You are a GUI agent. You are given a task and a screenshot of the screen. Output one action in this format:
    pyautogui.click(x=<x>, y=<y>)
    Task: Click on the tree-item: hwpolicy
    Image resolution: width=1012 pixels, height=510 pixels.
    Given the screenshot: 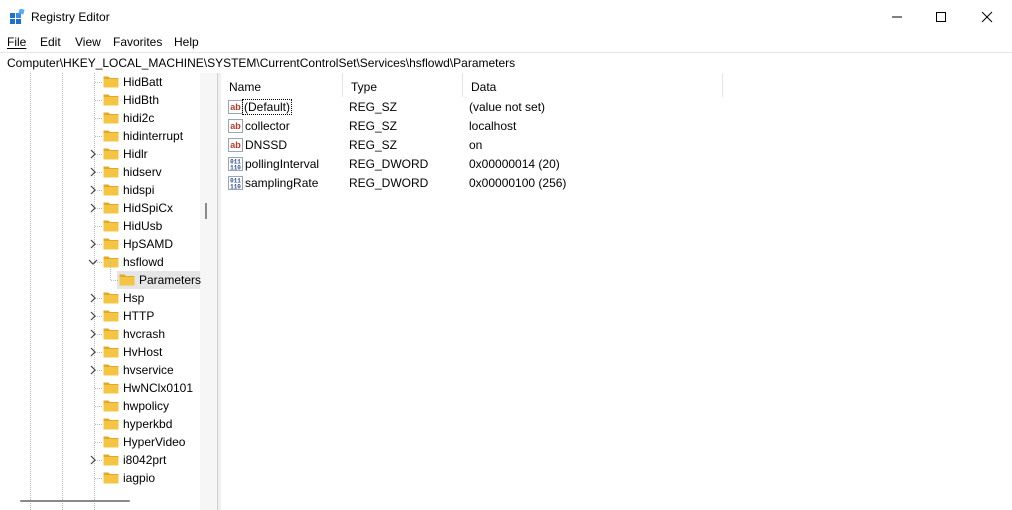 What is the action you would take?
    pyautogui.click(x=108, y=406)
    